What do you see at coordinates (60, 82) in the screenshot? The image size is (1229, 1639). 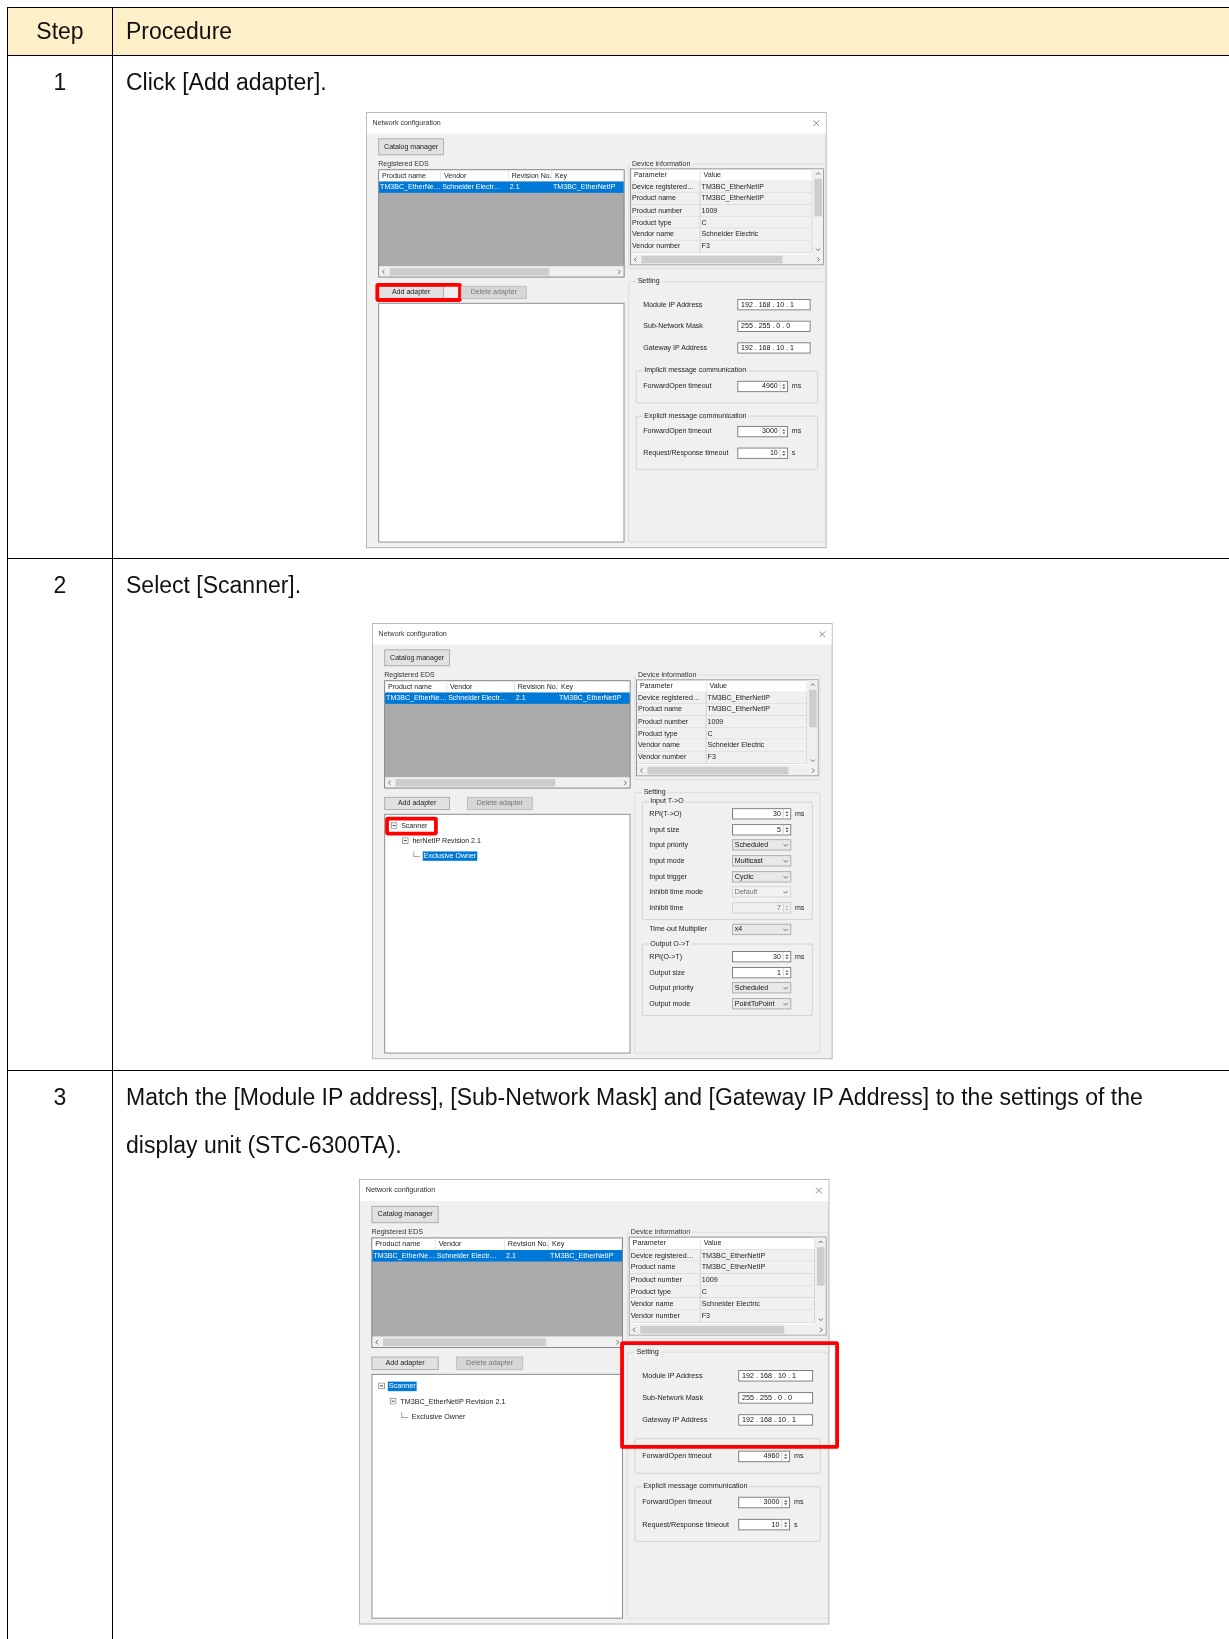 I see `step-number: 1` at bounding box center [60, 82].